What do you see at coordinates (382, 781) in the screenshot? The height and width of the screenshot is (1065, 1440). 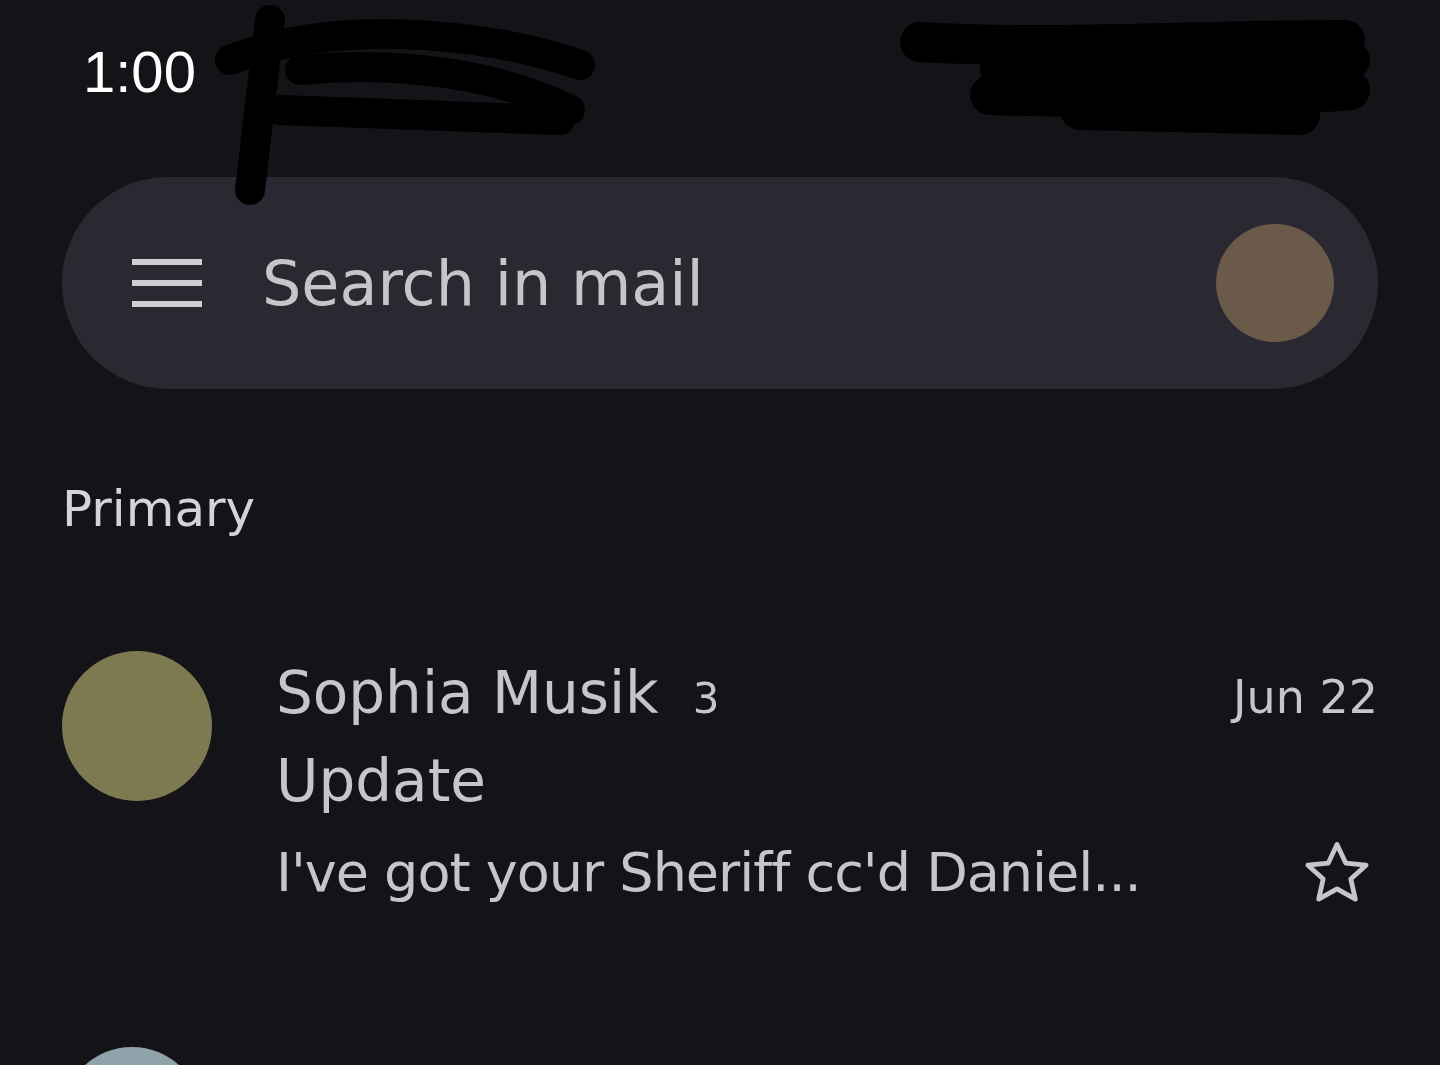 I see `message-subject: Update` at bounding box center [382, 781].